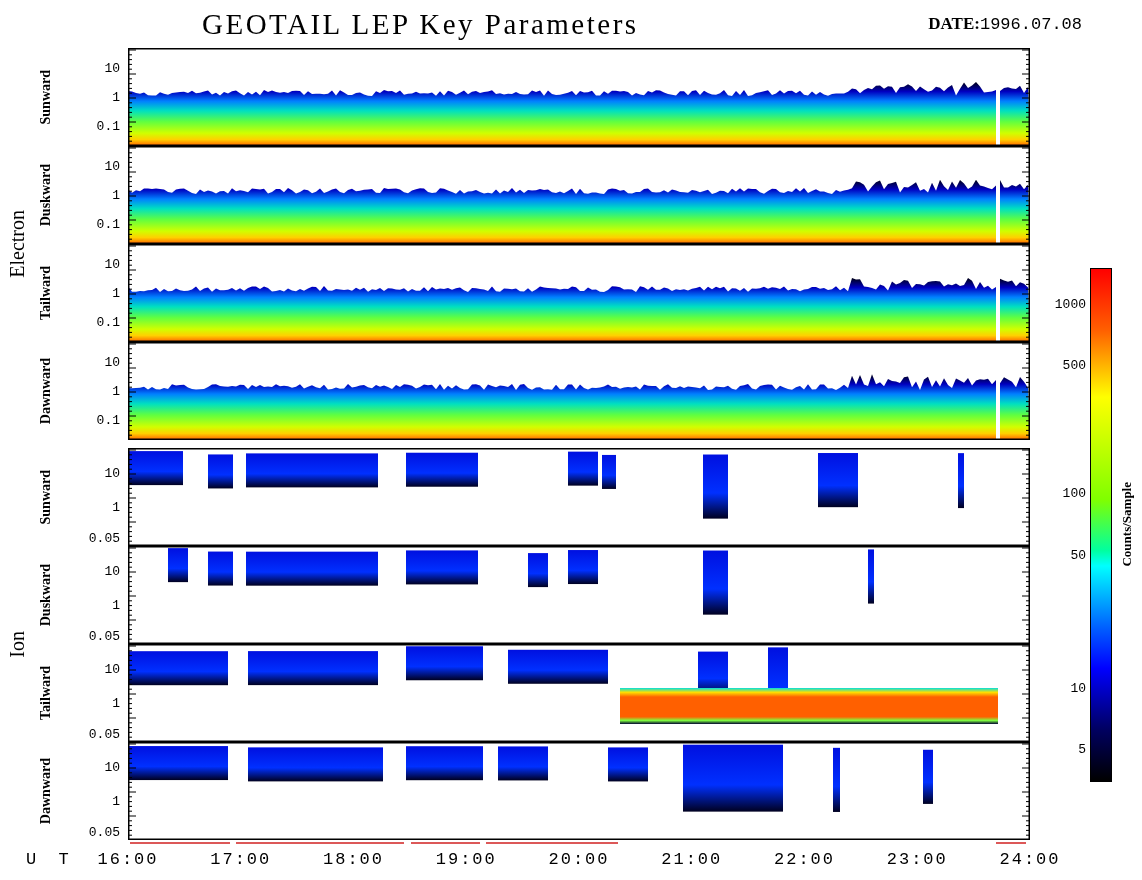 This screenshot has width=1142, height=880. Describe the element at coordinates (17, 244) in the screenshot. I see `group-label: Electron` at that location.